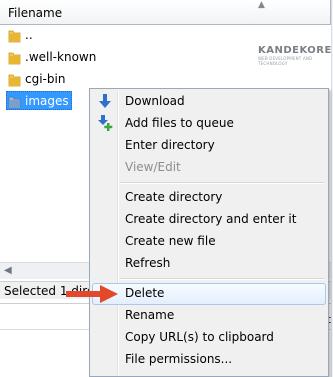 This screenshot has height=377, width=333. What do you see at coordinates (105, 101) in the screenshot?
I see `download-arrow-icon` at bounding box center [105, 101].